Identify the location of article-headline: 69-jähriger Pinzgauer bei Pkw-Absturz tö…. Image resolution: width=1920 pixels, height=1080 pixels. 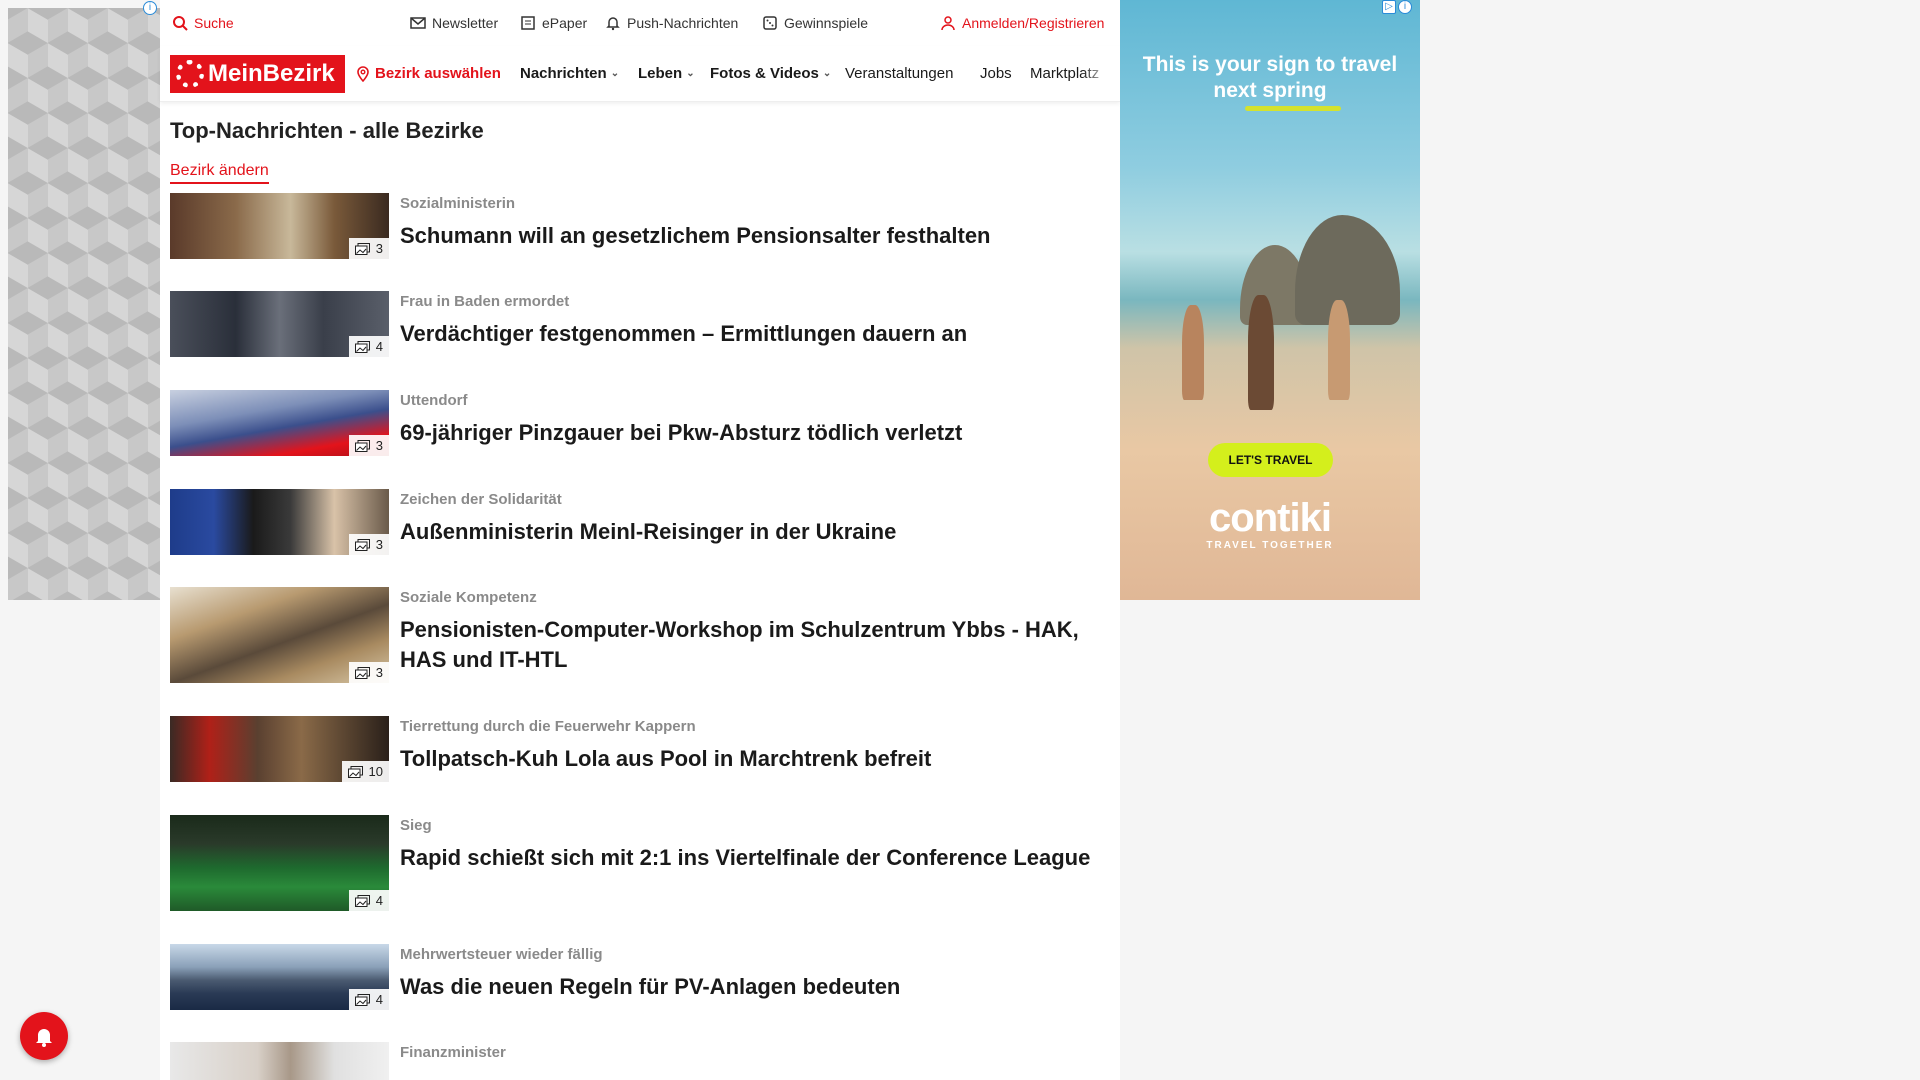
(750, 433).